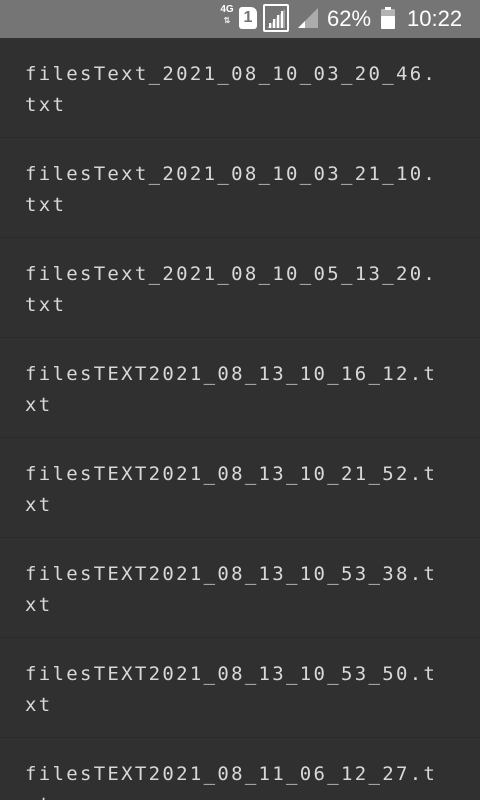 The height and width of the screenshot is (800, 480). I want to click on file-name: filesTEXT2021_08_13_10_53_50.txt, so click(231, 689).